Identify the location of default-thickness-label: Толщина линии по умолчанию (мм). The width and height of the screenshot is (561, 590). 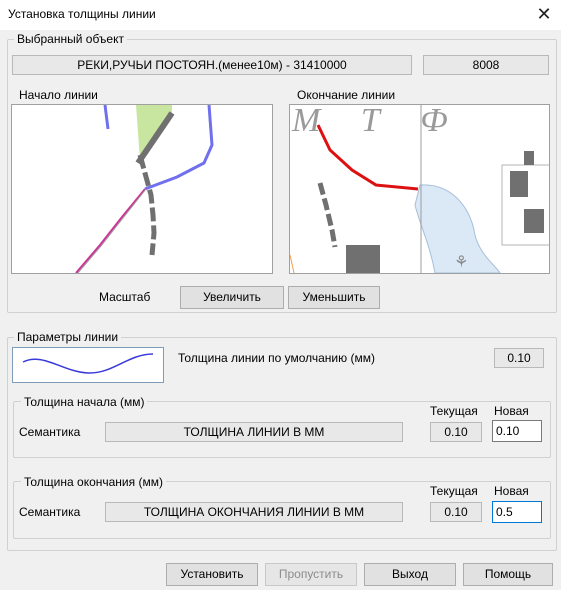
(276, 358).